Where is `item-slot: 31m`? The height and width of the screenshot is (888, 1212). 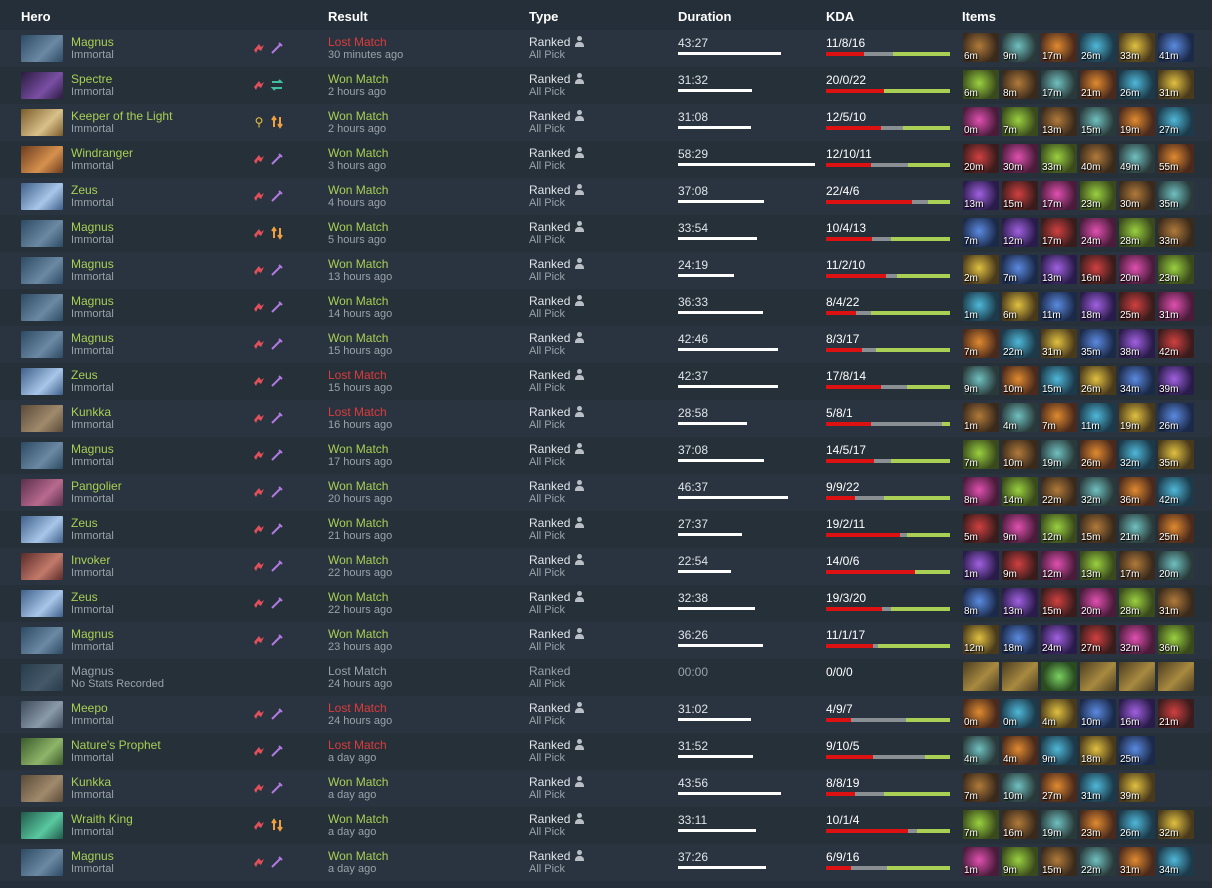 item-slot: 31m is located at coordinates (1176, 306).